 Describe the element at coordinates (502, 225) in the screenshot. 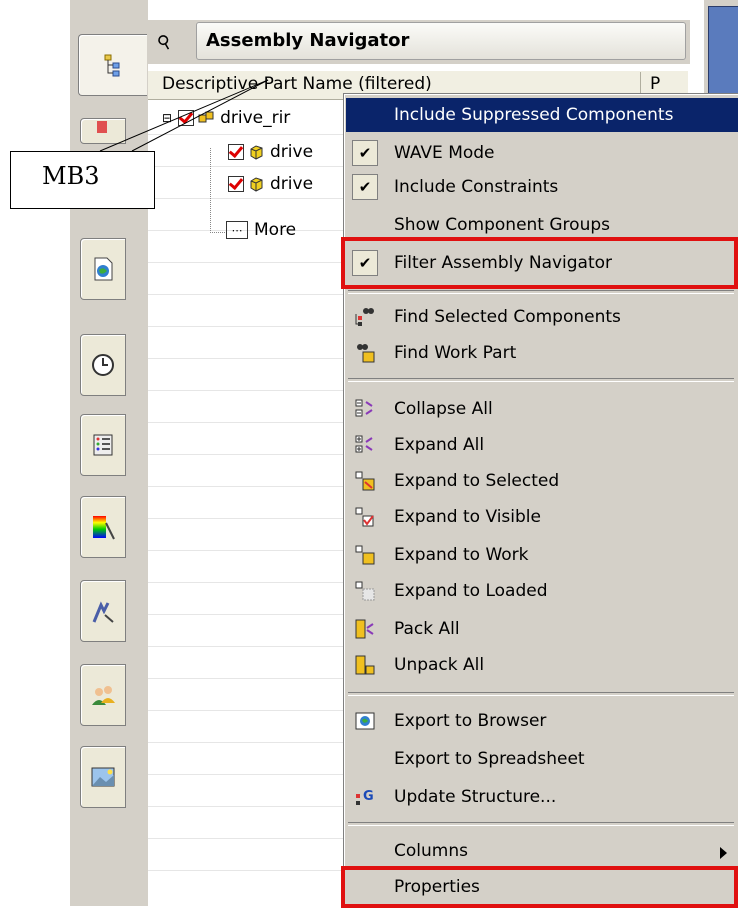

I see `menu-item-label: Show Component Groups` at that location.